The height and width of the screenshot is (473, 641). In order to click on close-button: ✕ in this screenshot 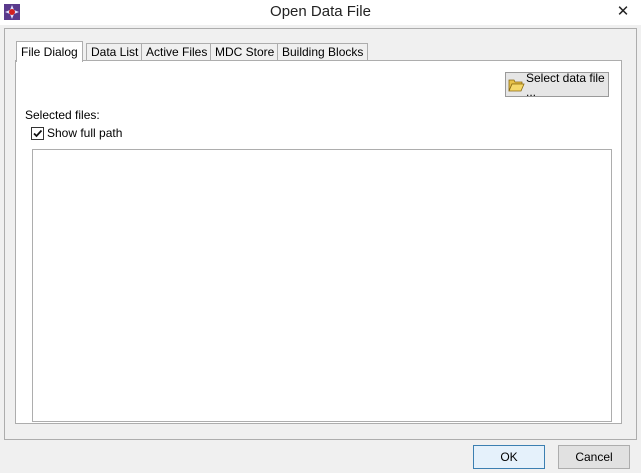, I will do `click(623, 12)`.